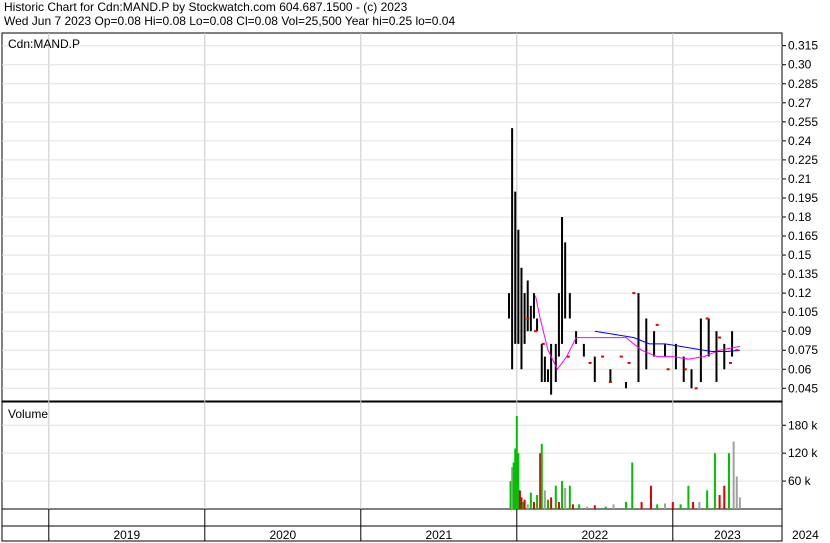 This screenshot has width=830, height=543. What do you see at coordinates (282, 535) in the screenshot?
I see `year-label: 2020` at bounding box center [282, 535].